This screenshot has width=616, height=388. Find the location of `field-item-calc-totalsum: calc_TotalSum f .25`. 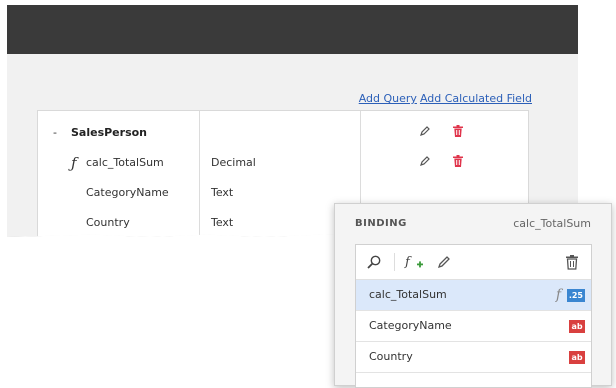

field-item-calc-totalsum: calc_TotalSum f .25 is located at coordinates (473, 295).